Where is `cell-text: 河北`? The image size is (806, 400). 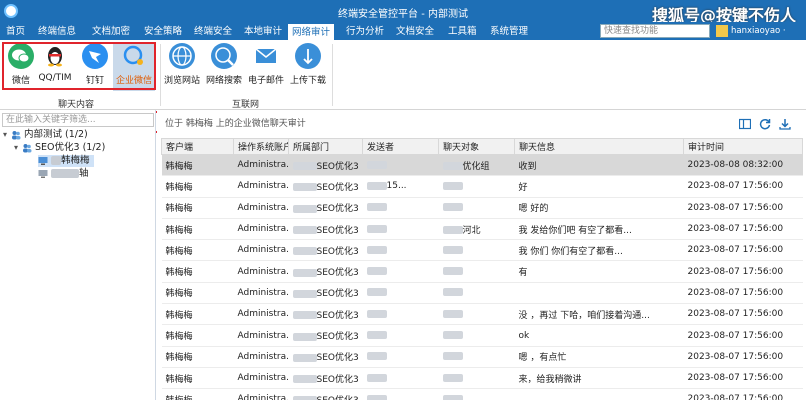
cell-text: 河北 is located at coordinates (471, 230).